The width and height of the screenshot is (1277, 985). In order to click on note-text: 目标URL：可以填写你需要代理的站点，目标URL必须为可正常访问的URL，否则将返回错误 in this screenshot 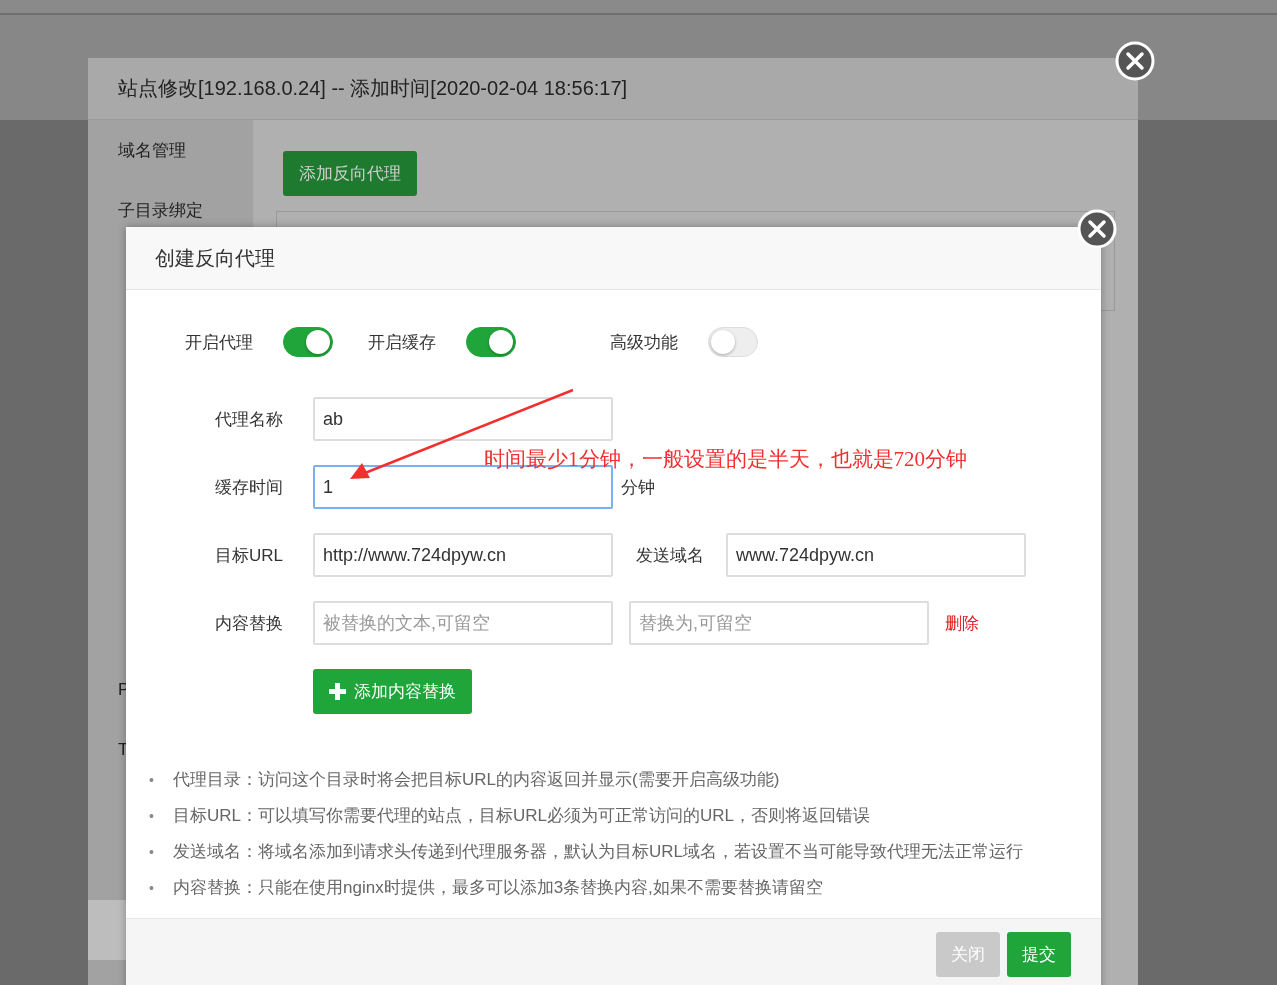, I will do `click(522, 816)`.